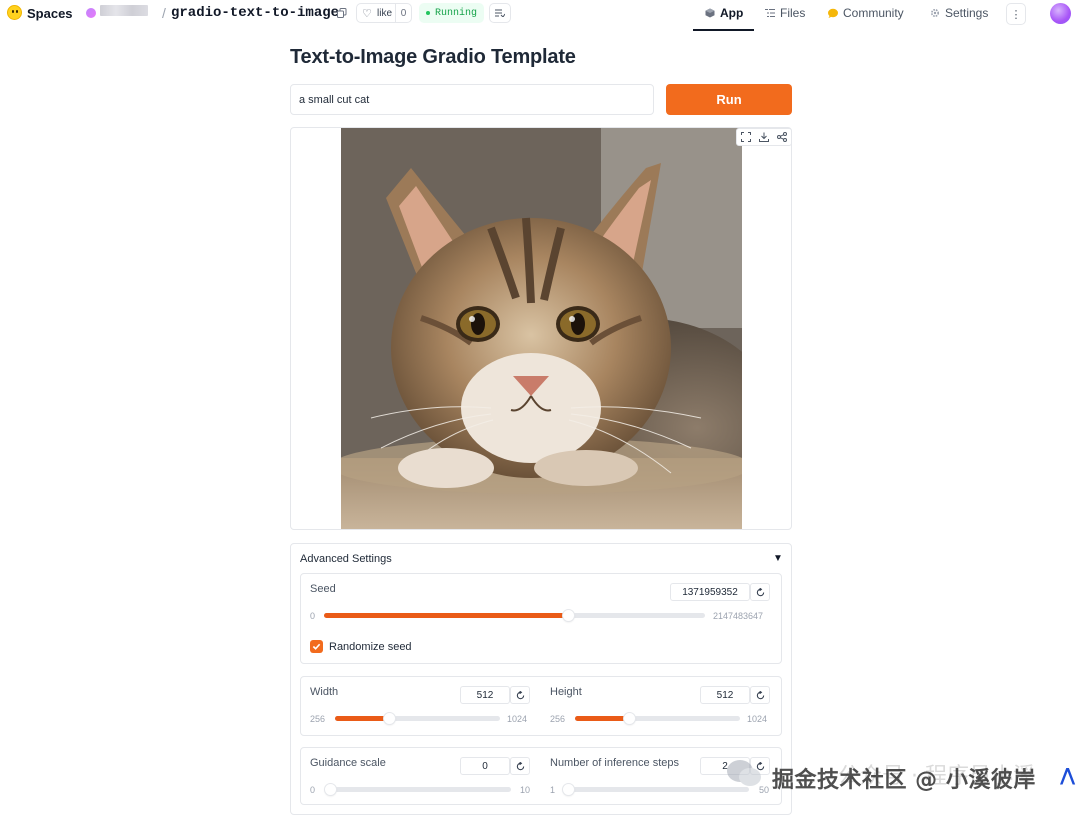 Image resolution: width=1080 pixels, height=819 pixels. Describe the element at coordinates (417, 718) in the screenshot. I see `width-slider` at that location.